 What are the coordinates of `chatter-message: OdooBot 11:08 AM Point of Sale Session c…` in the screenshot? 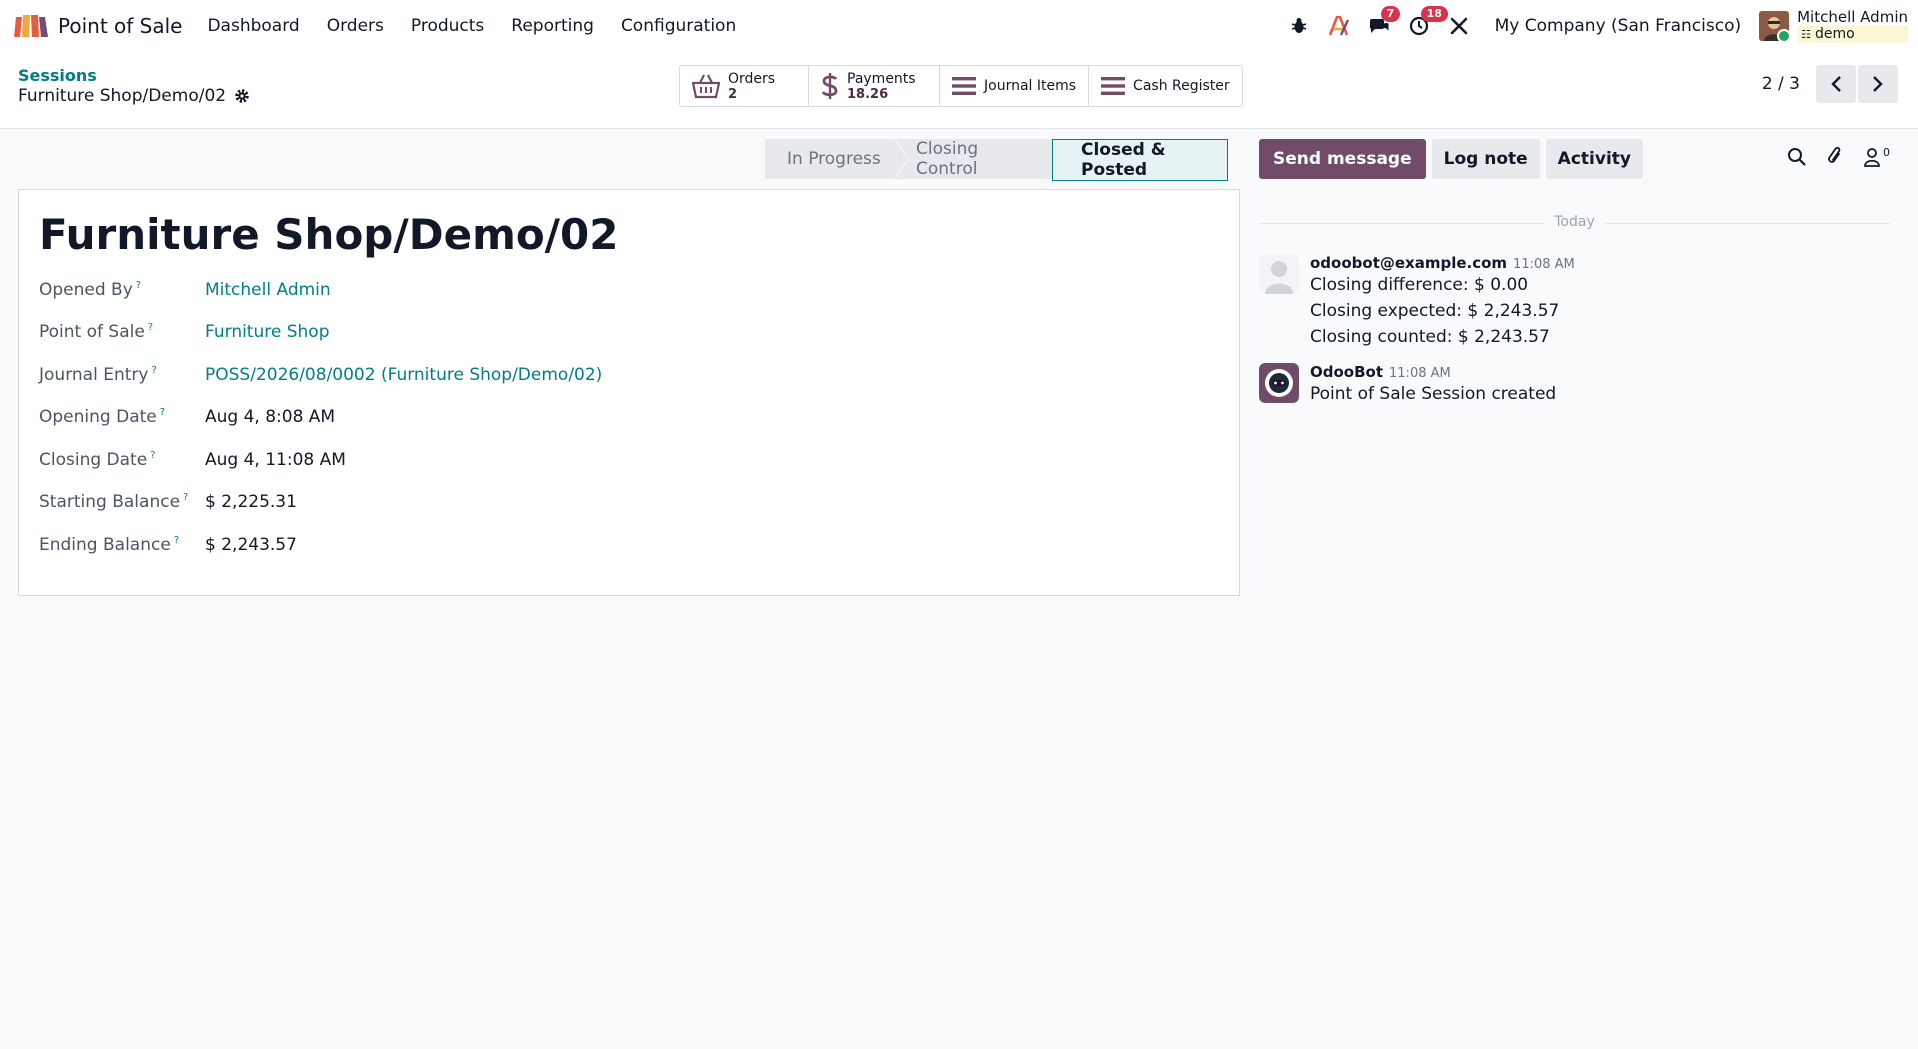 It's located at (1407, 385).